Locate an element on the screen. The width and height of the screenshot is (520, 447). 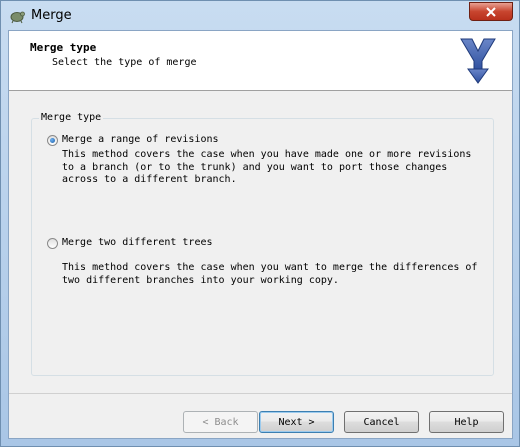
help-button-label: Help is located at coordinates (466, 422).